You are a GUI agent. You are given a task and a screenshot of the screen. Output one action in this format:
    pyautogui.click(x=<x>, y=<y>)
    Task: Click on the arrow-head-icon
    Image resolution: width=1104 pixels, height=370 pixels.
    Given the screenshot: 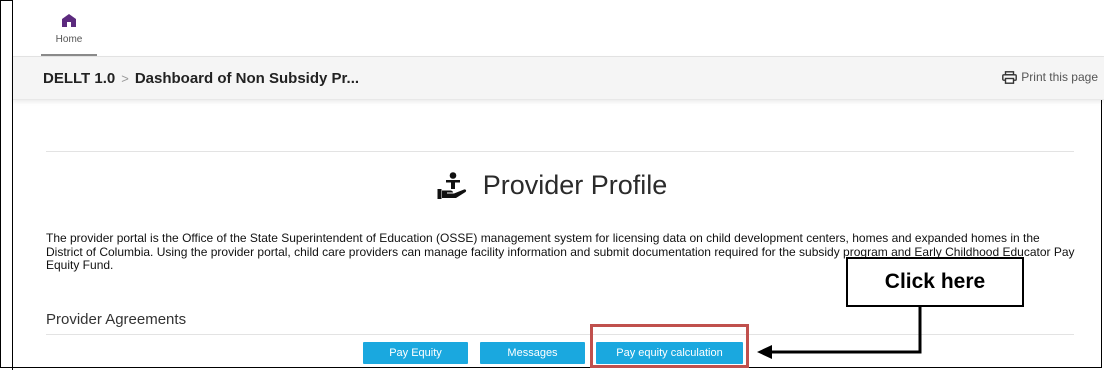 What is the action you would take?
    pyautogui.click(x=764, y=352)
    